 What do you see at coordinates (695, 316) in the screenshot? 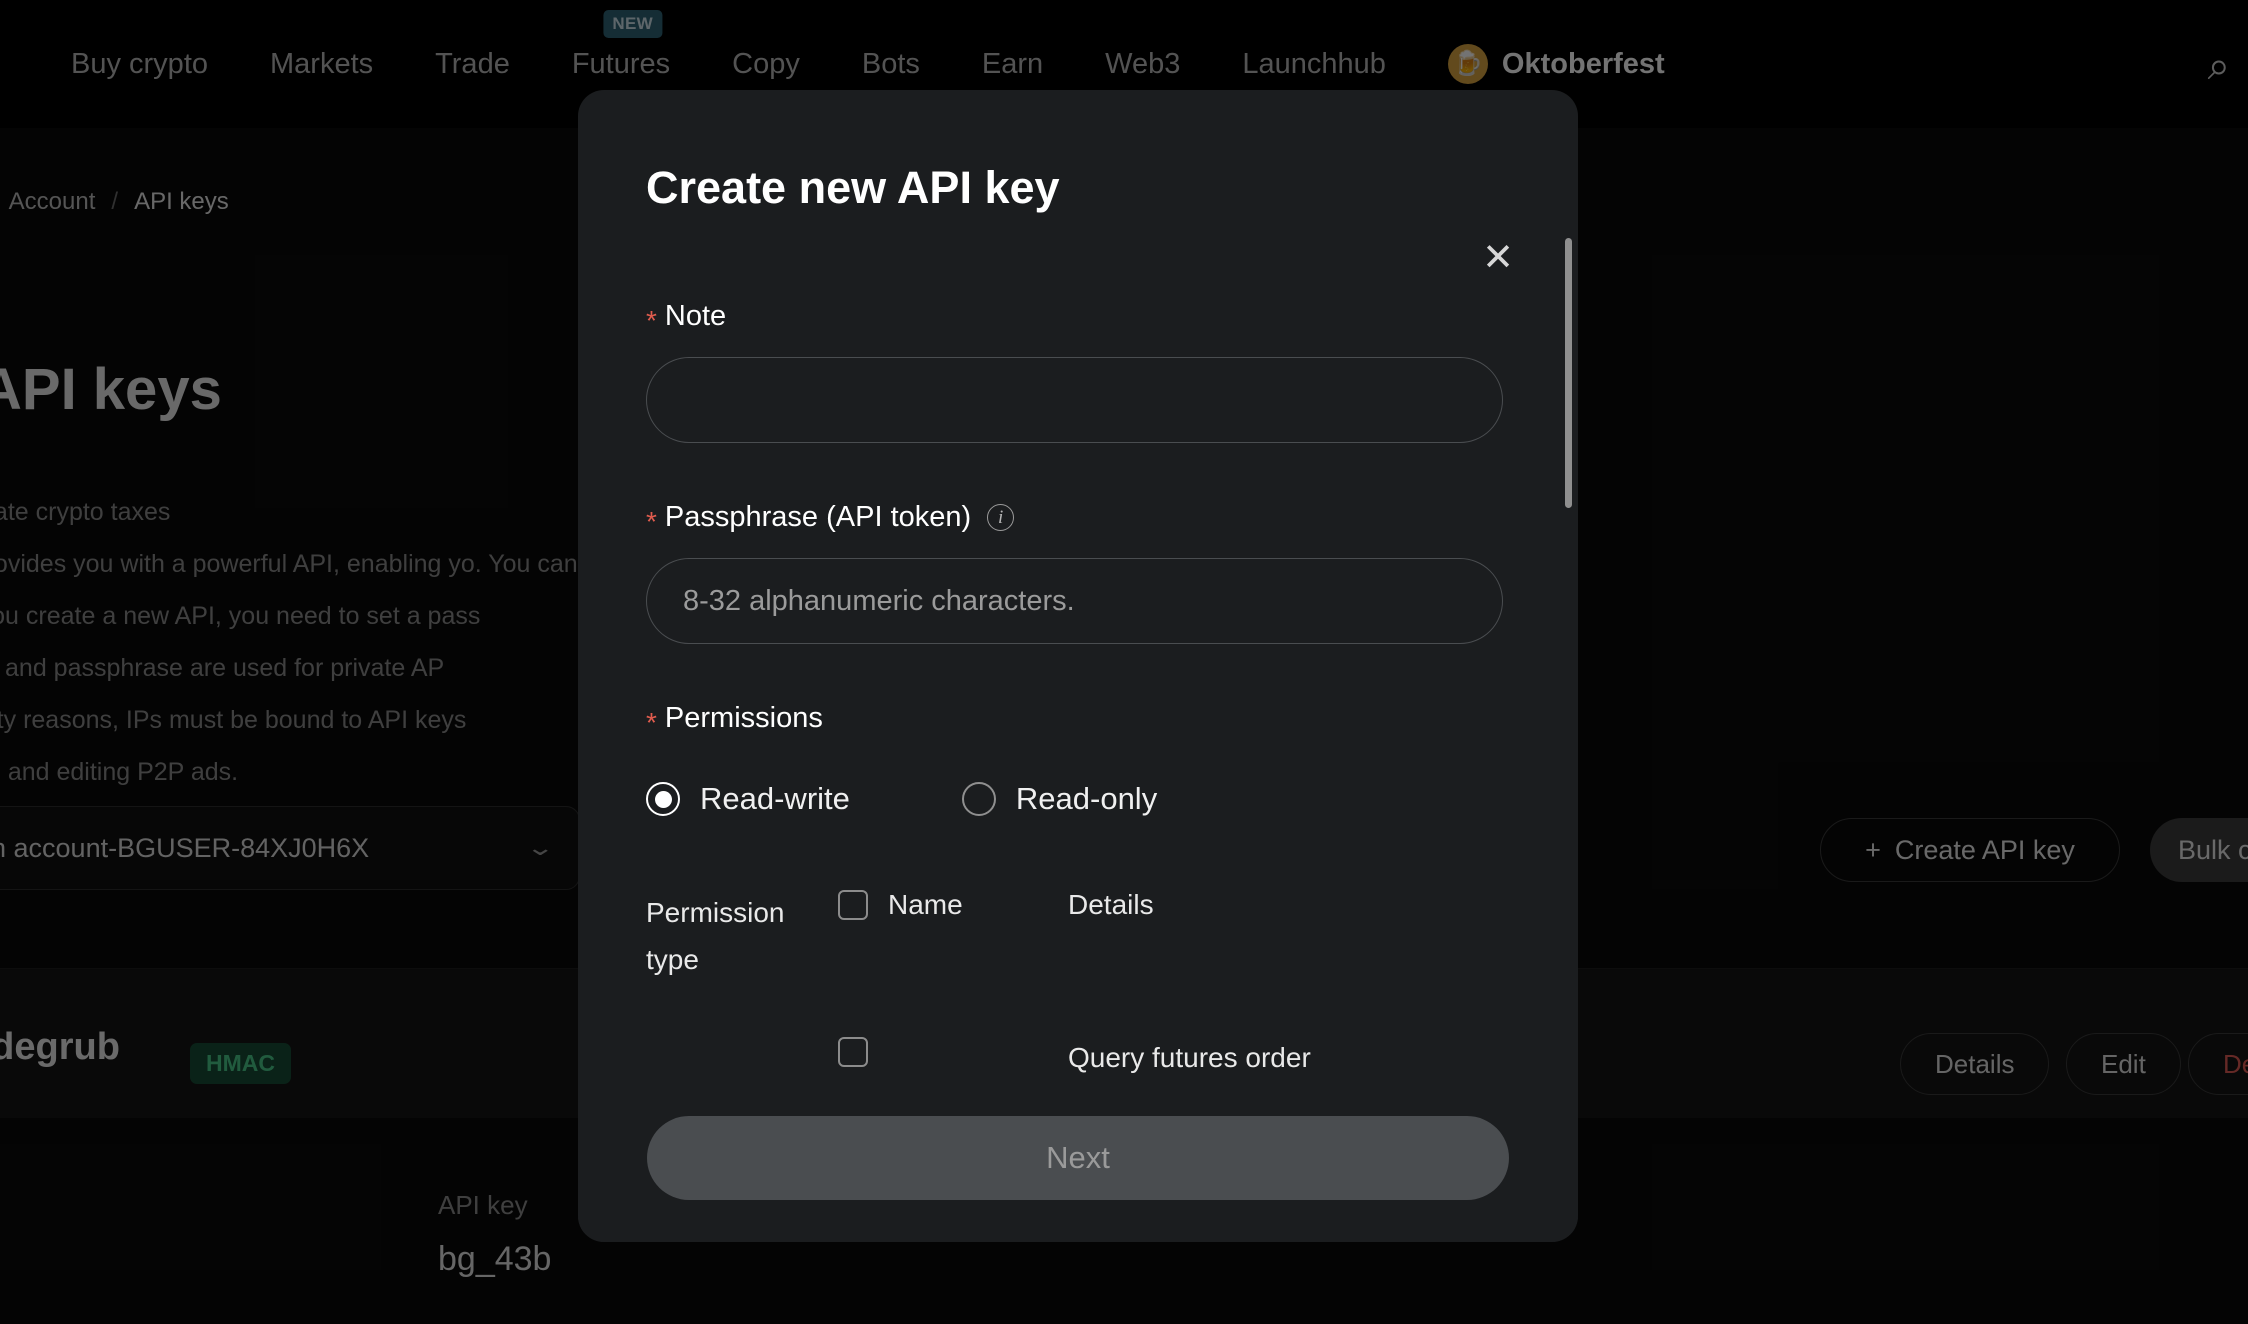
I see `note-label-text: Note` at bounding box center [695, 316].